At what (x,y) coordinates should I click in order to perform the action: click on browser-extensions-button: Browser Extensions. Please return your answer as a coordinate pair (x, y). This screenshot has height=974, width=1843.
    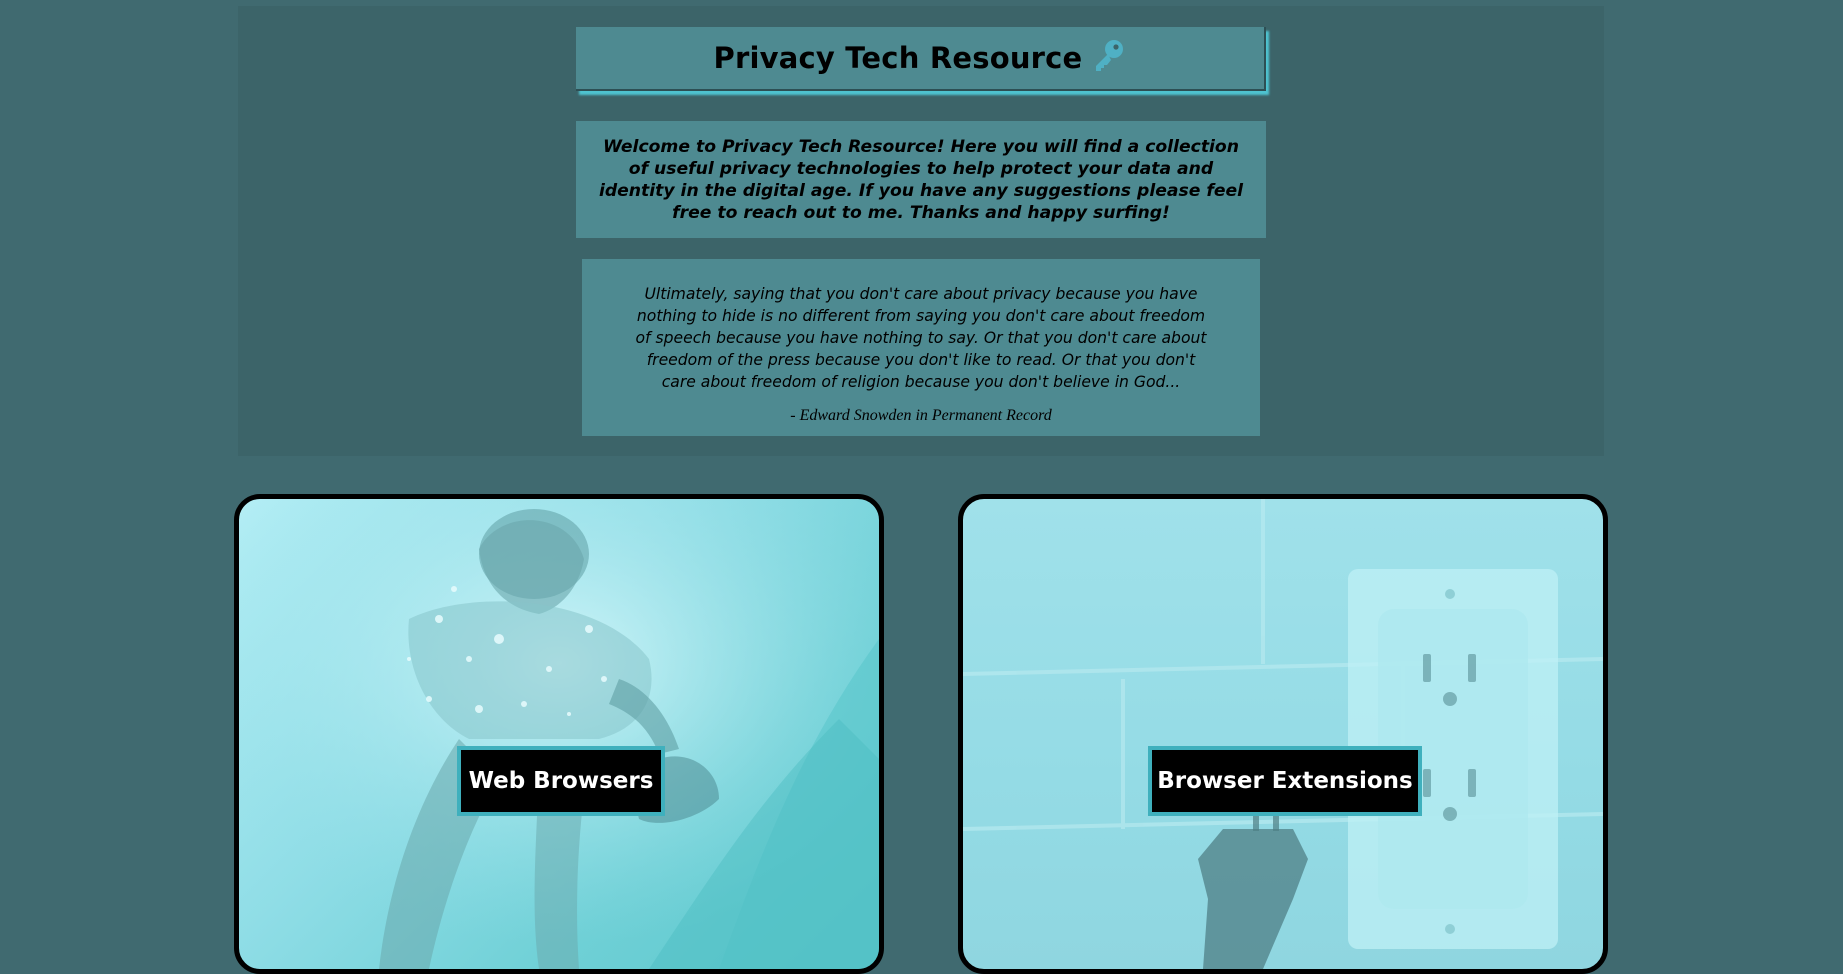
    Looking at the image, I should click on (1285, 781).